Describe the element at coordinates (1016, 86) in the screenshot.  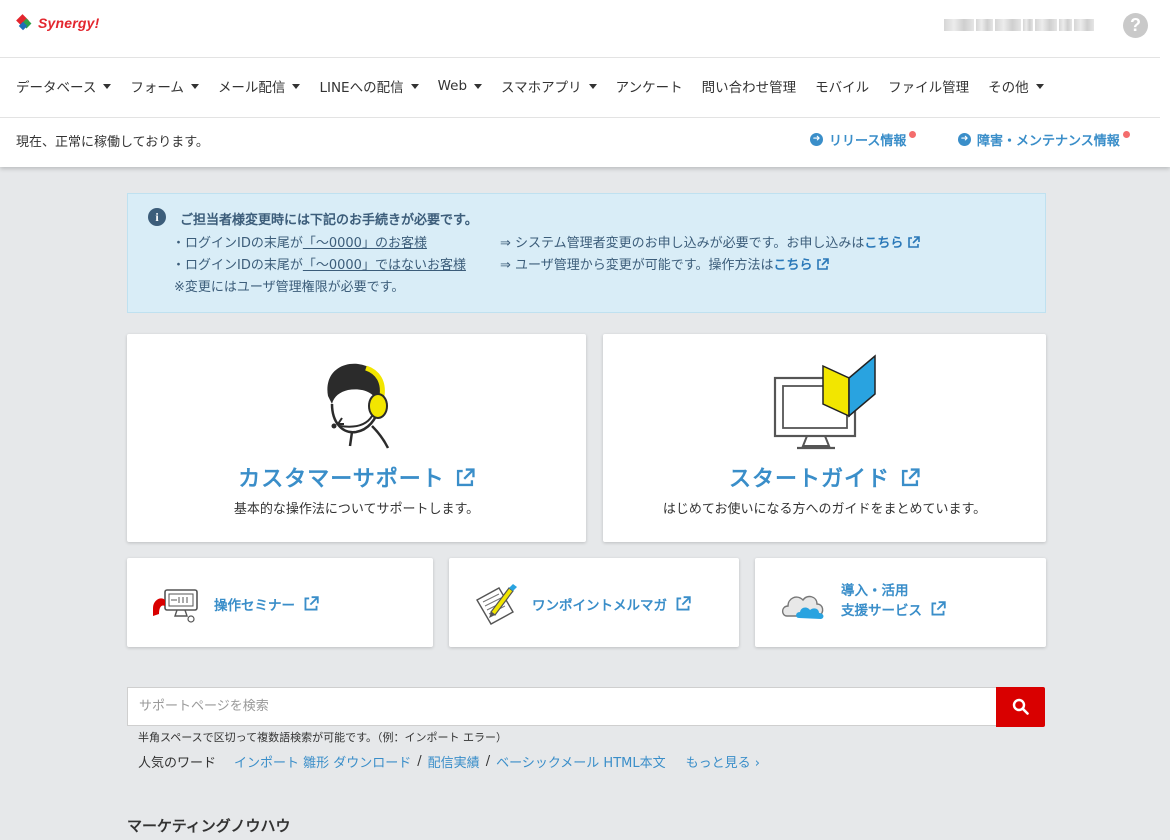
I see `nav-other: その他` at that location.